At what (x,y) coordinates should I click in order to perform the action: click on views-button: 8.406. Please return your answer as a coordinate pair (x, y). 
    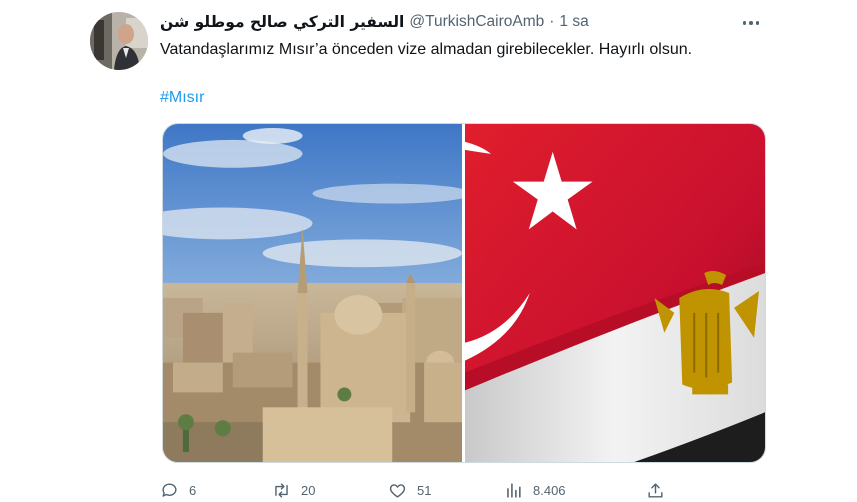
    Looking at the image, I should click on (535, 490).